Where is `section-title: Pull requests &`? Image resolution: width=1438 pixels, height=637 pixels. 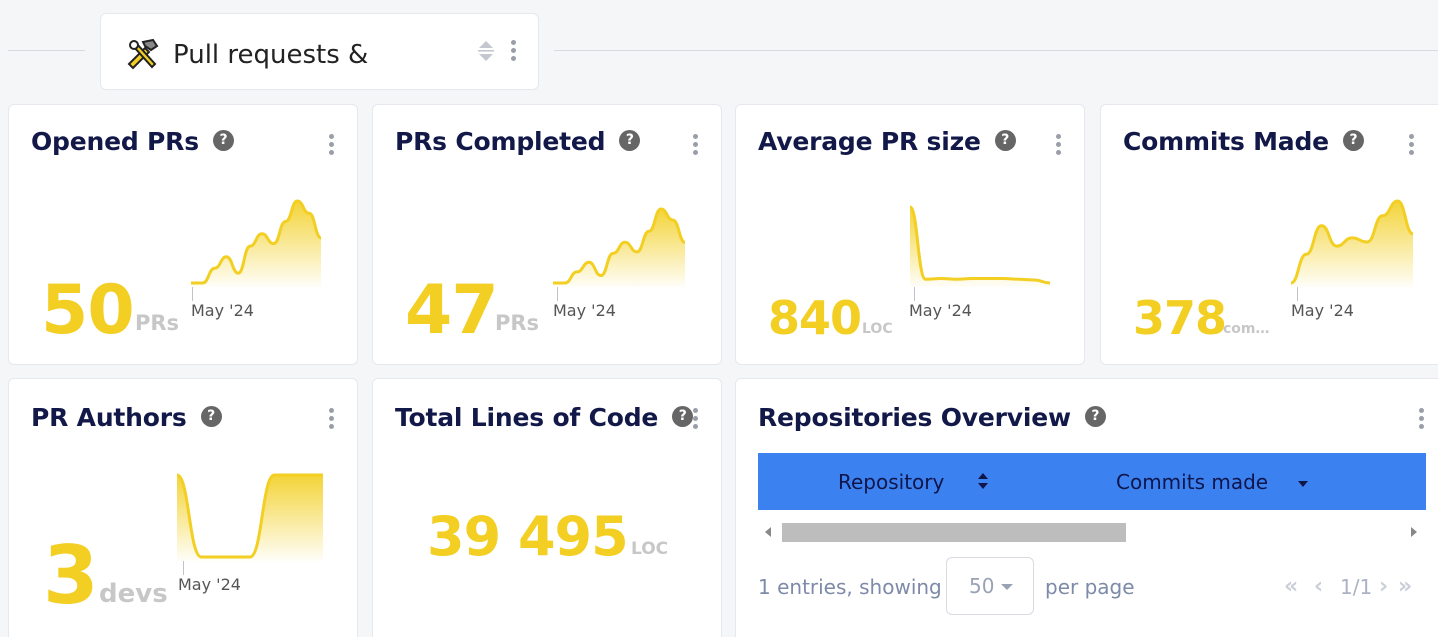
section-title: Pull requests & is located at coordinates (271, 55).